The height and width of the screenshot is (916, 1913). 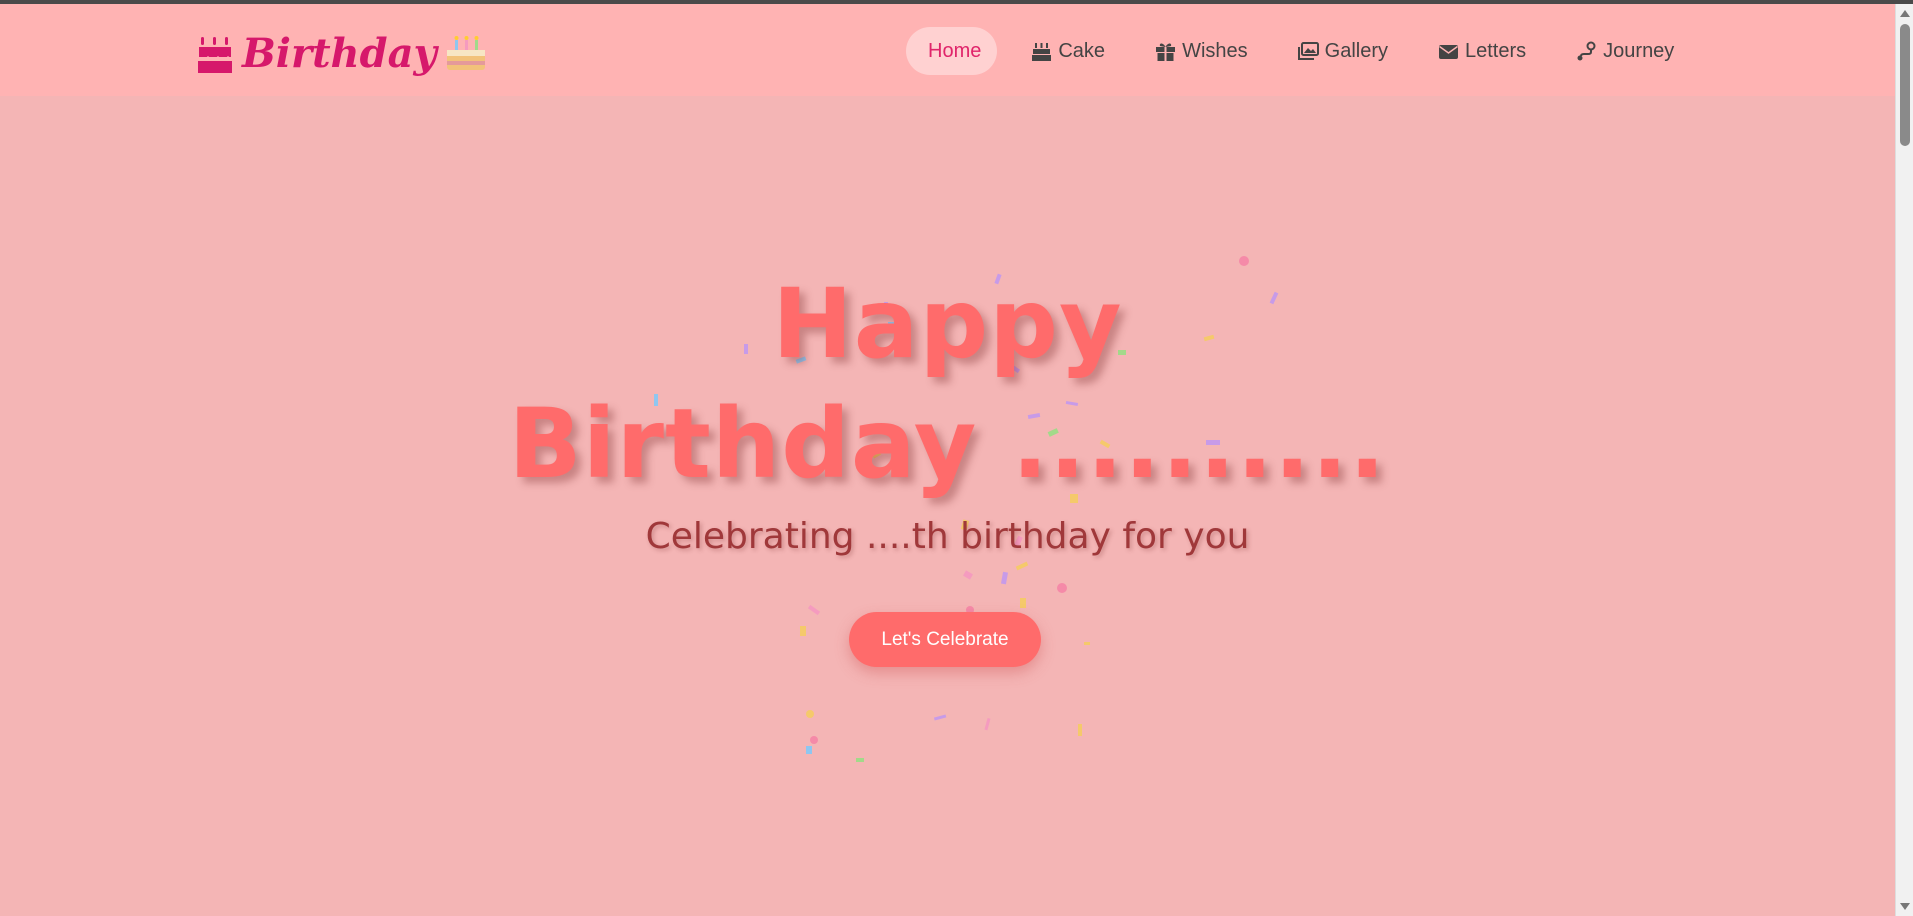 What do you see at coordinates (1215, 50) in the screenshot?
I see `nav-item-label: Wishes` at bounding box center [1215, 50].